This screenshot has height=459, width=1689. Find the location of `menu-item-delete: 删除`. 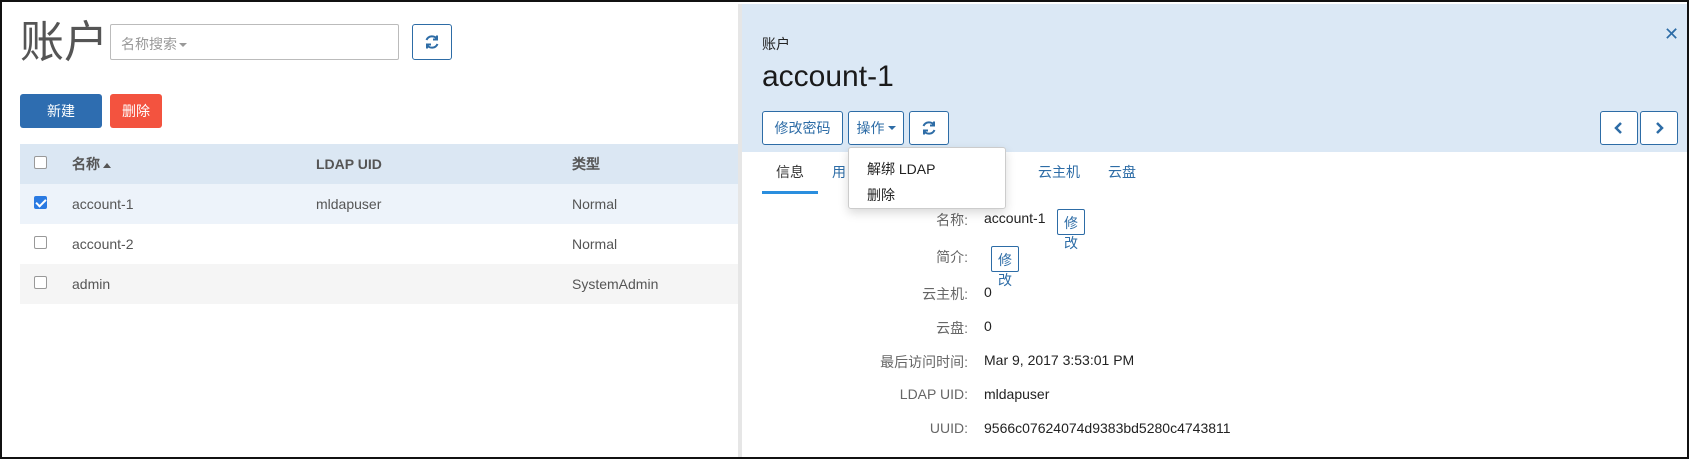

menu-item-delete: 删除 is located at coordinates (927, 195).